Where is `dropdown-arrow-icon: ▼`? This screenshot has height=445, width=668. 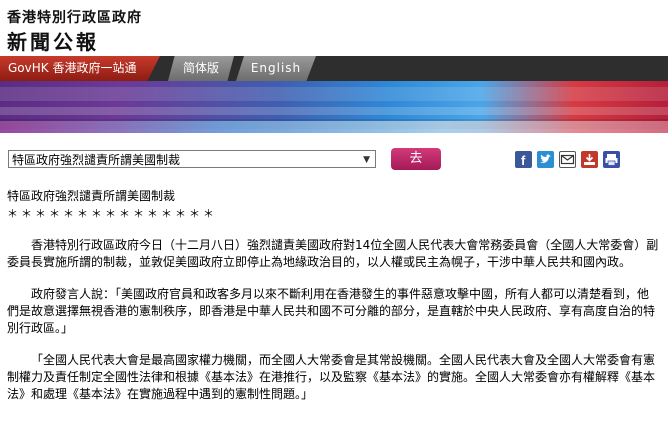
dropdown-arrow-icon: ▼ is located at coordinates (366, 160).